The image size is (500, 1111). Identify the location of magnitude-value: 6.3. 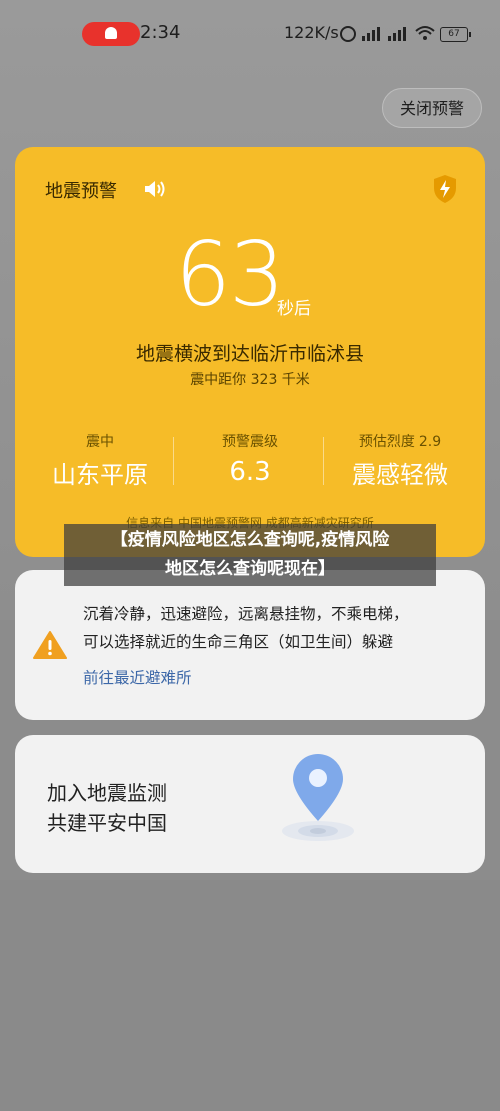
(250, 472).